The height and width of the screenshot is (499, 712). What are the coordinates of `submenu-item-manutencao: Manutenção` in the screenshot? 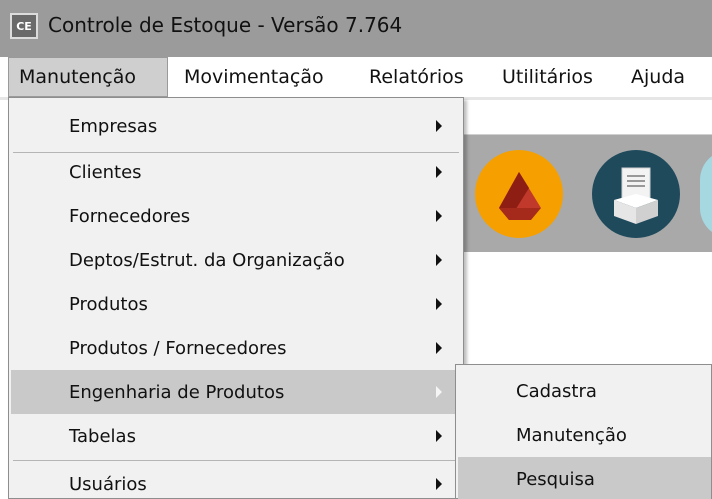 It's located at (584, 435).